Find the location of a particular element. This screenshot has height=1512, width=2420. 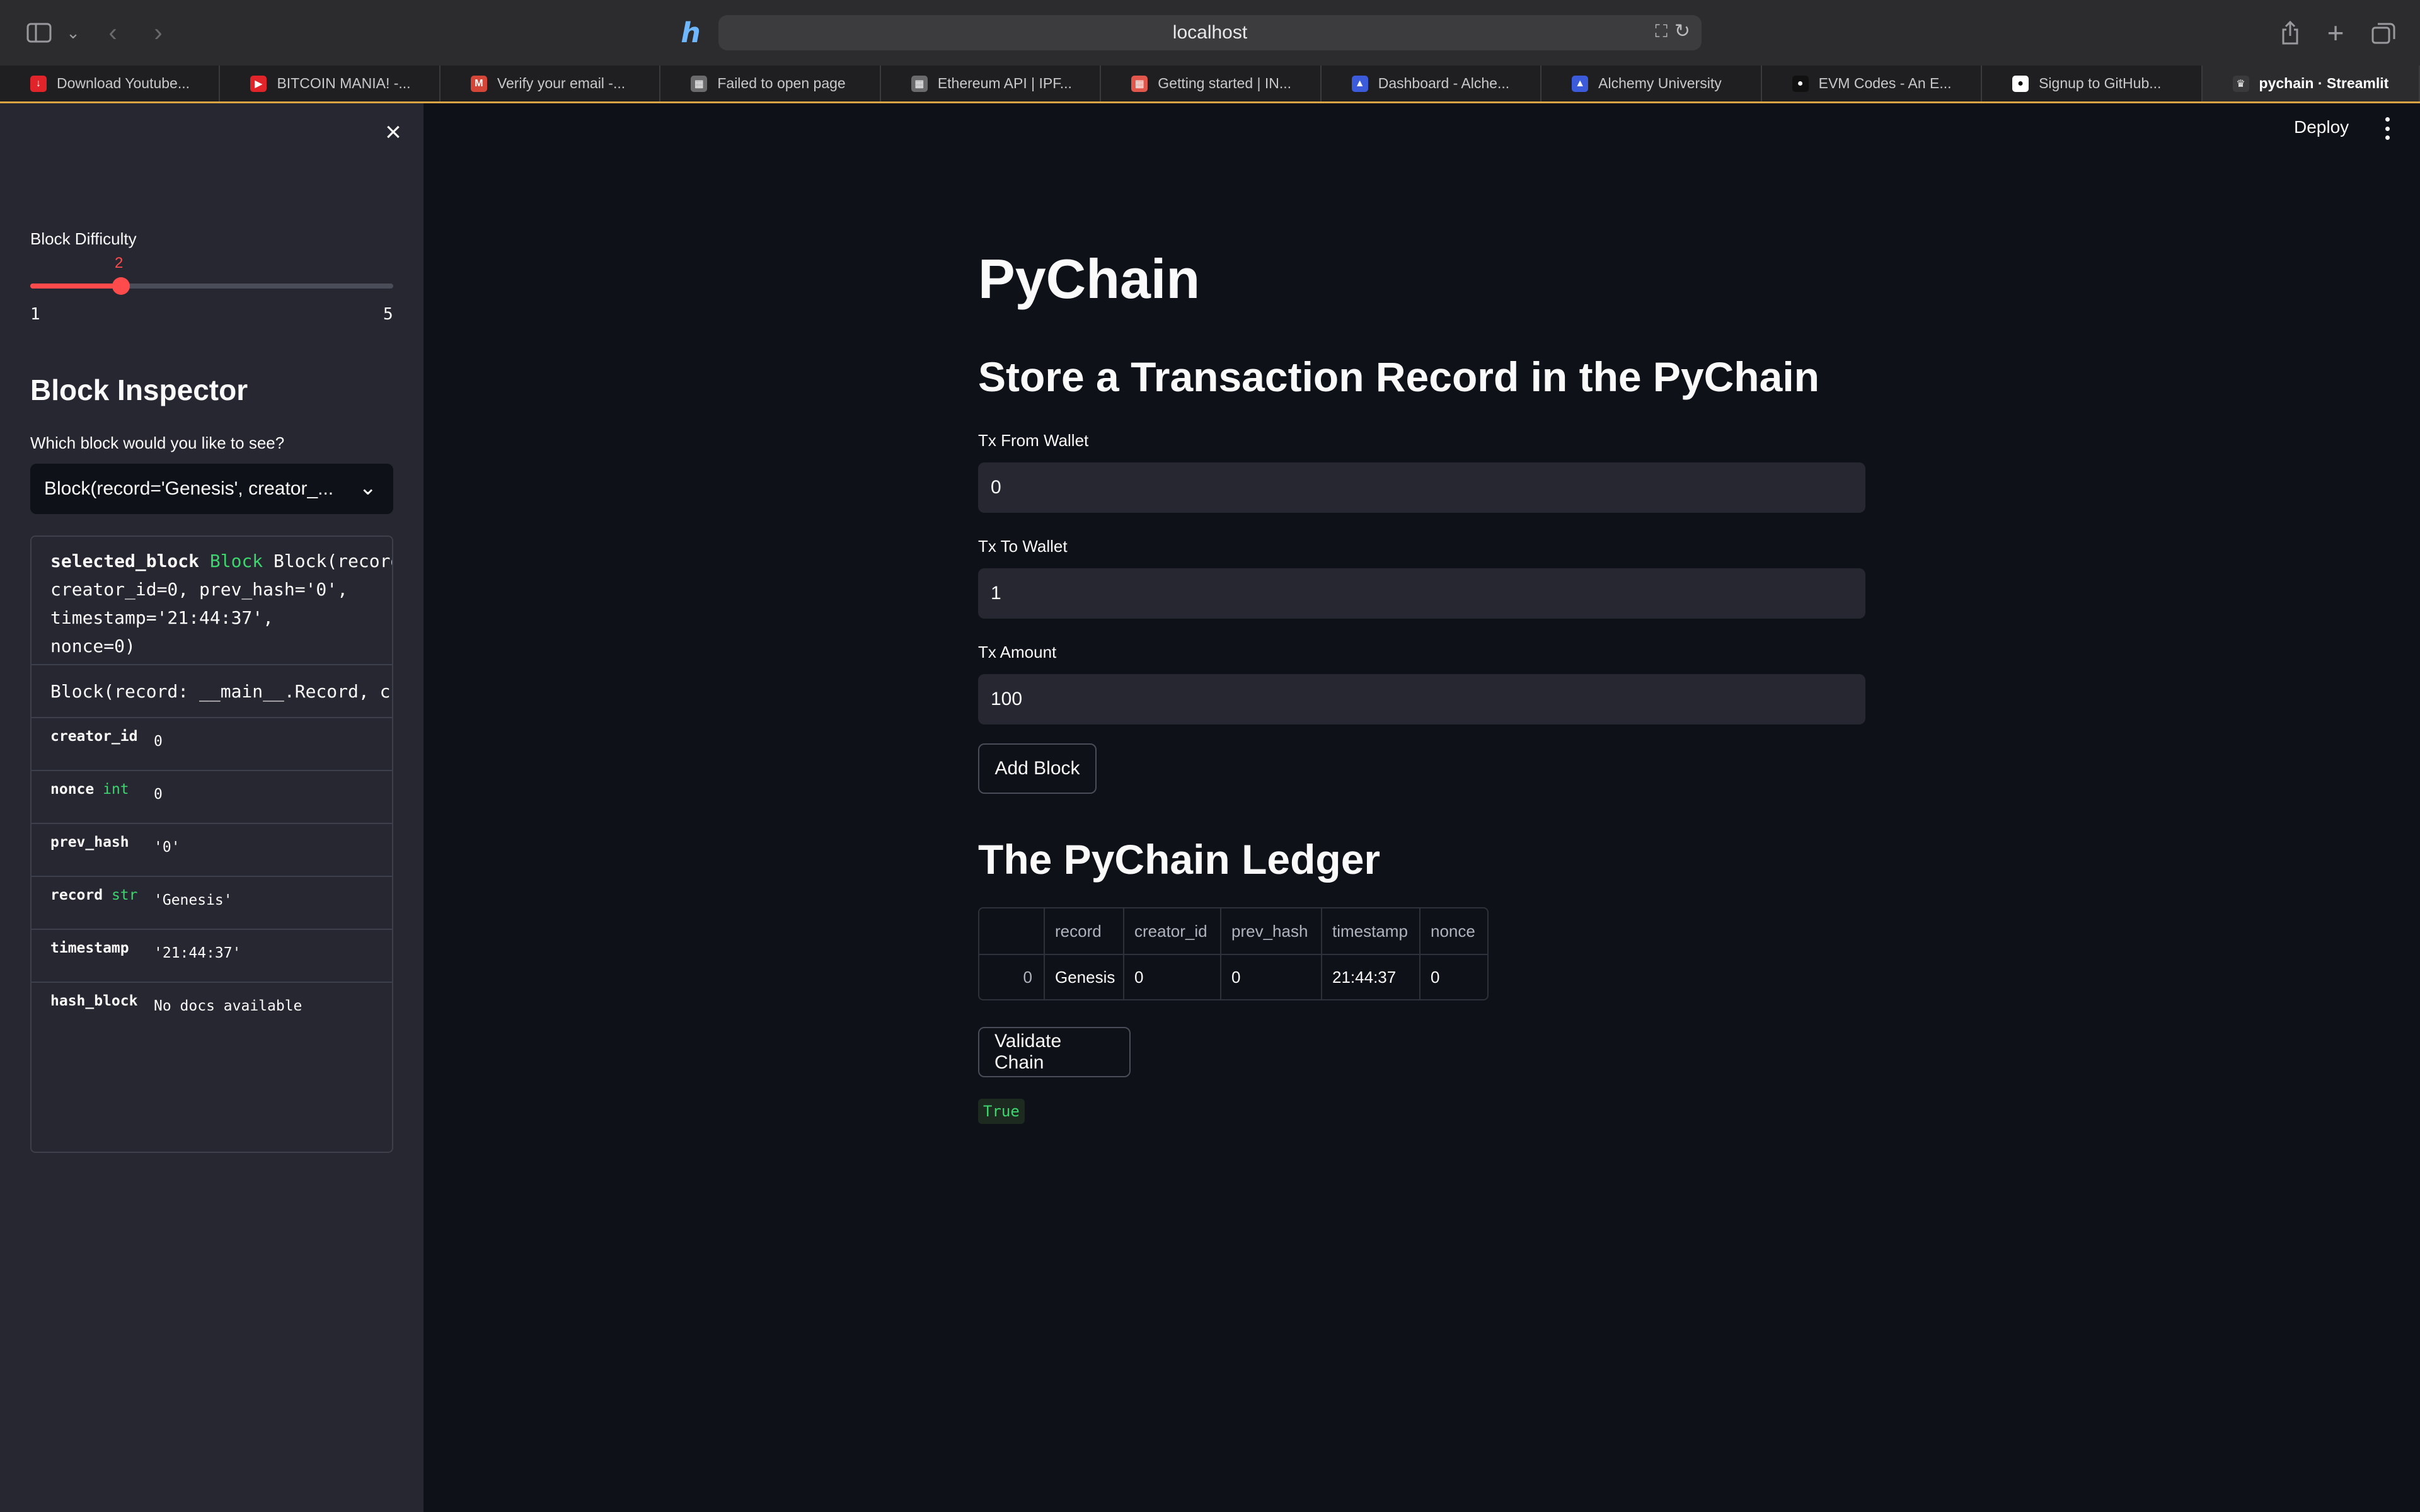

attribute-row: timestamp '21:44:37' is located at coordinates (212, 956).